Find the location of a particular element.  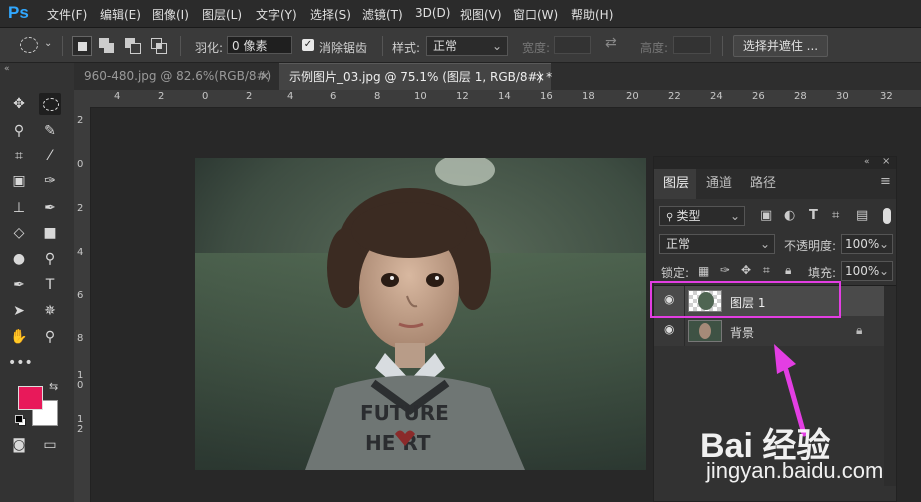

ruler-label: 1 2 is located at coordinates (80, 424).